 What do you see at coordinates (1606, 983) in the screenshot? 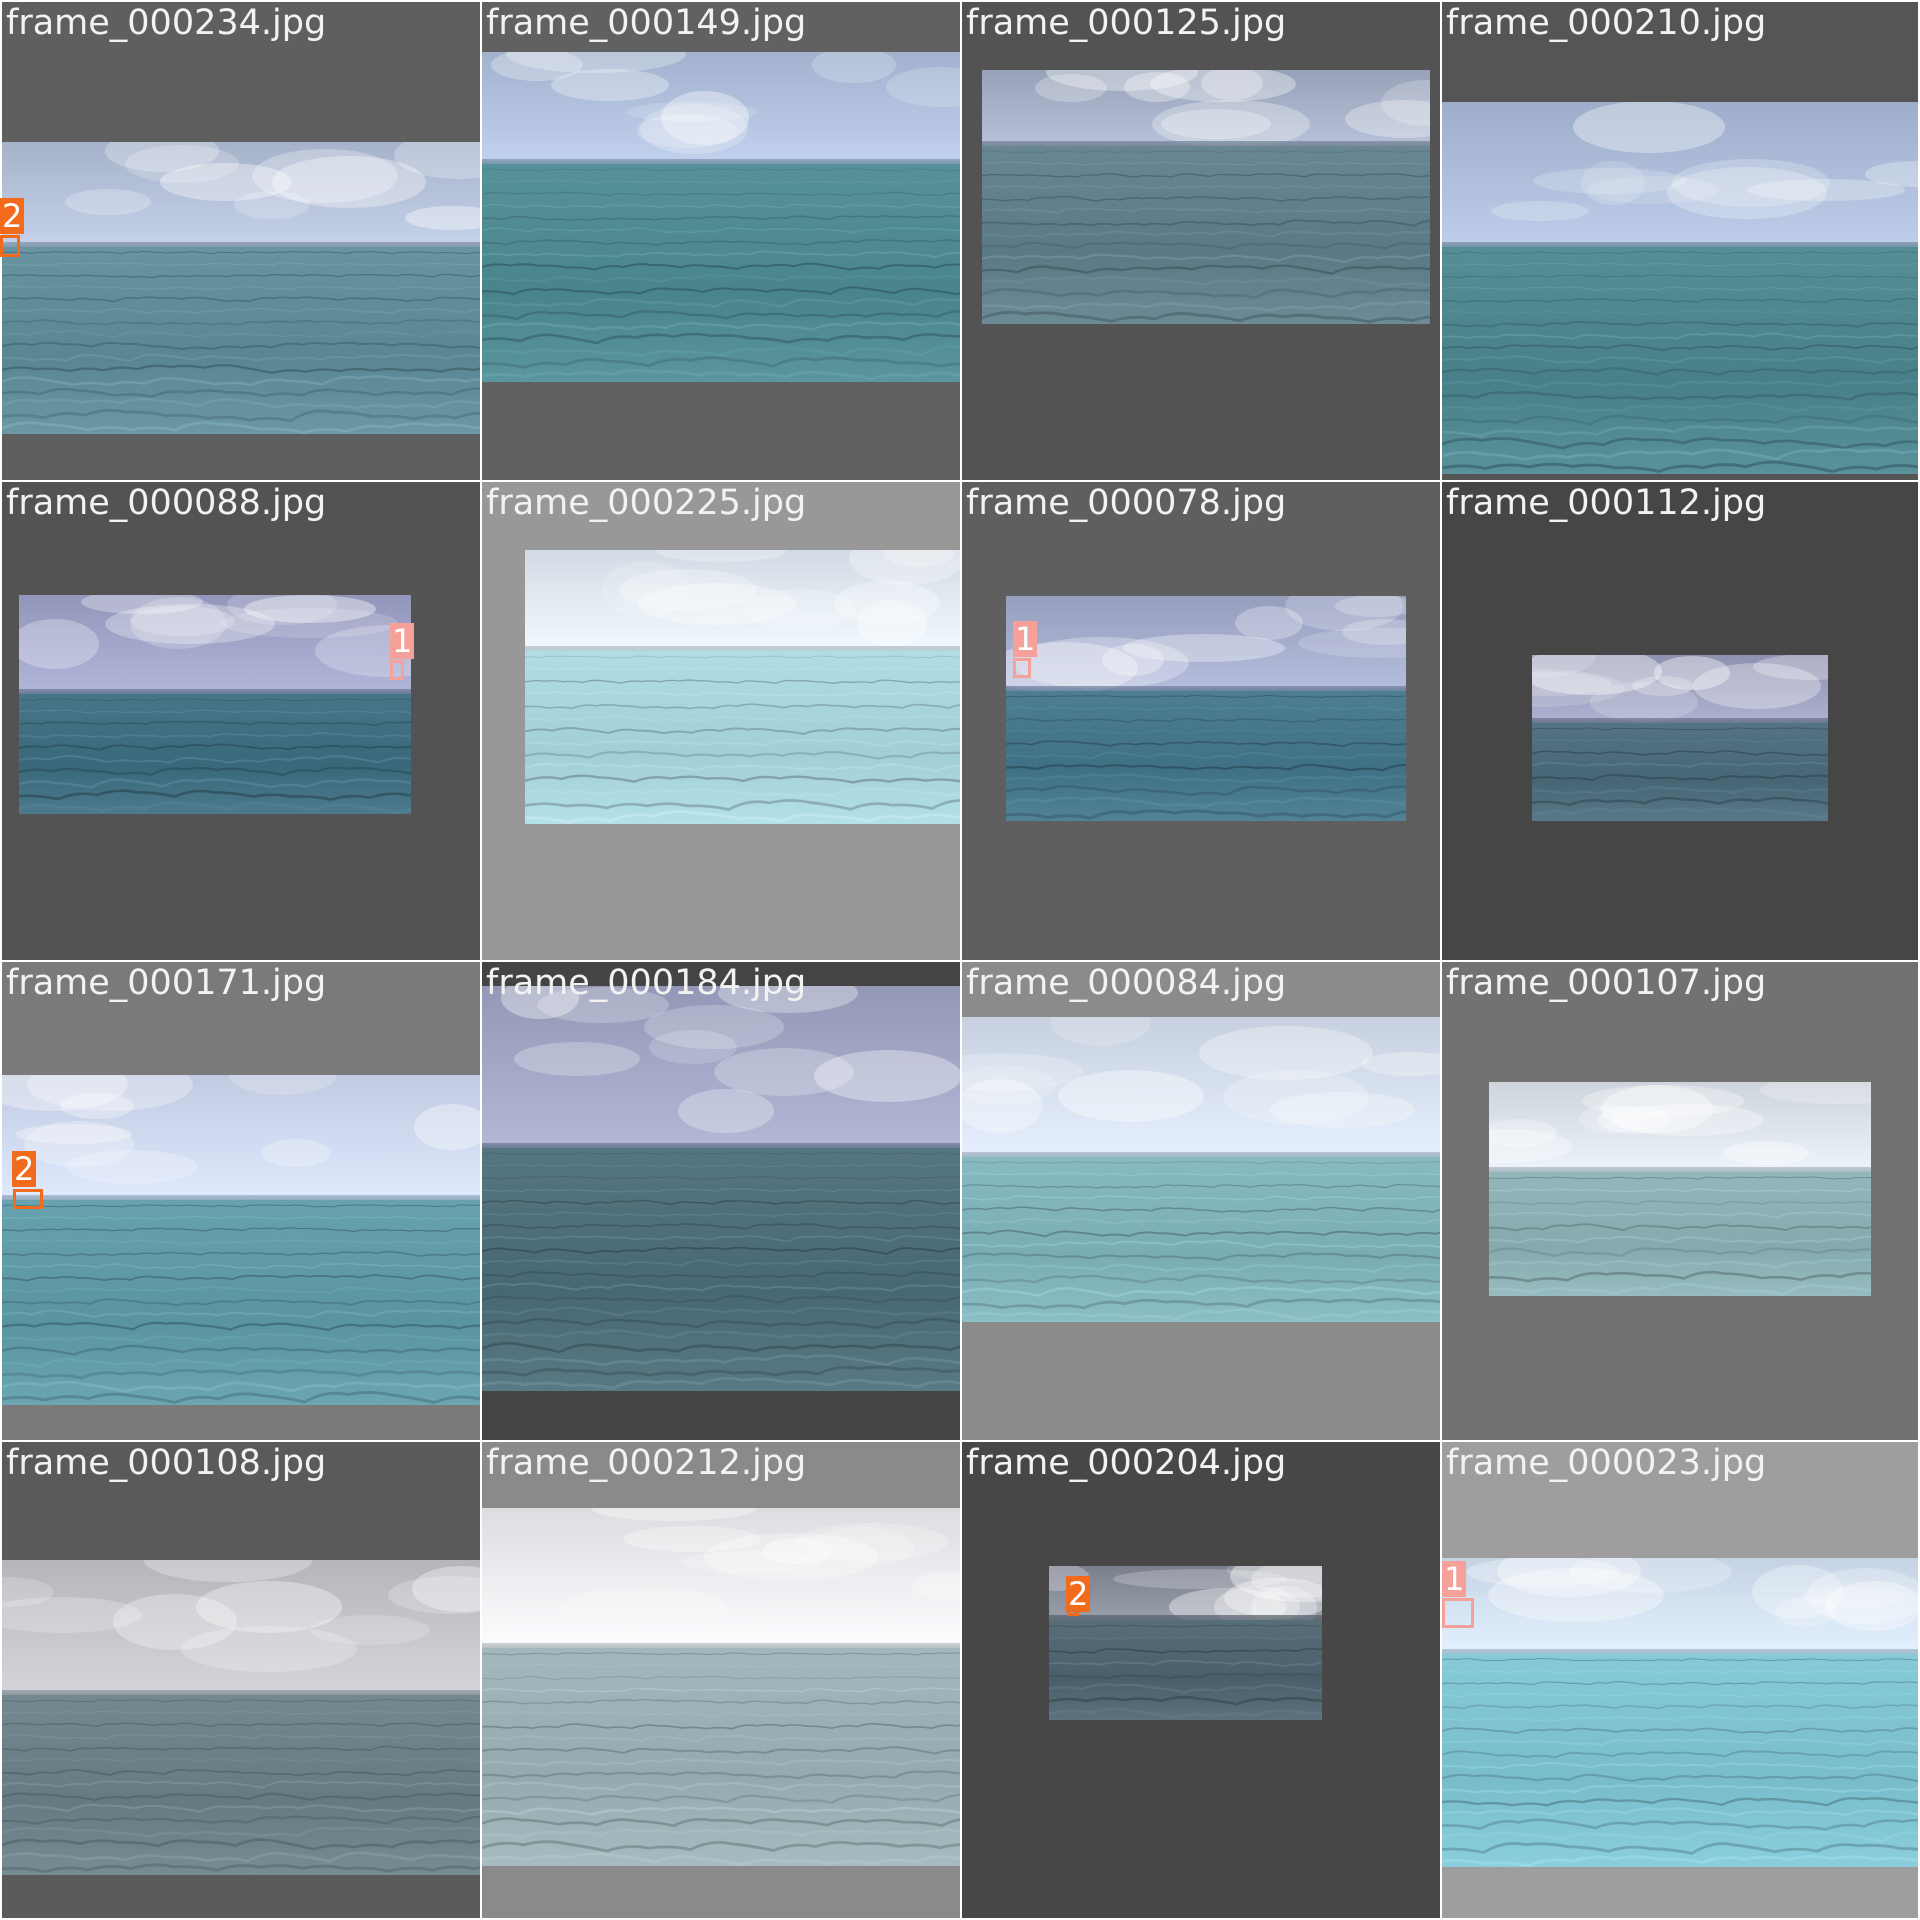
I see `filename-label: frame_000107.jpg` at bounding box center [1606, 983].